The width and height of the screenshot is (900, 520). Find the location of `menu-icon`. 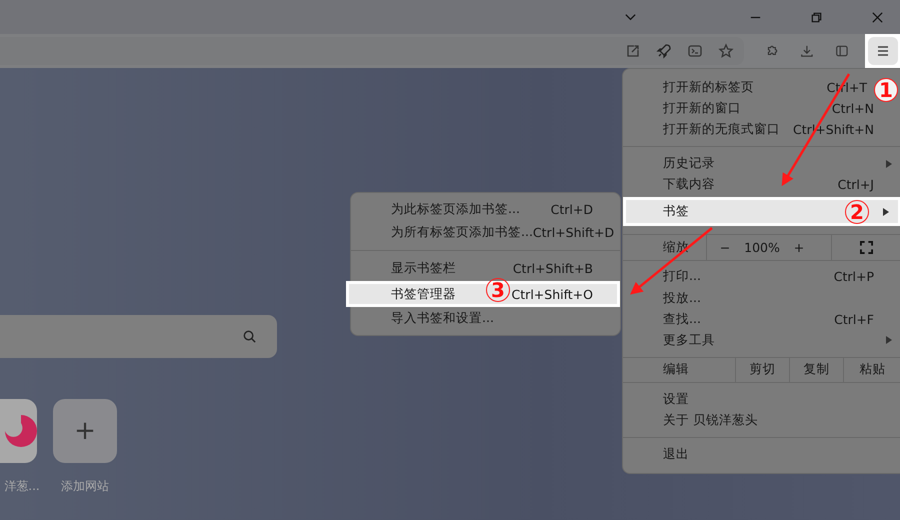

menu-icon is located at coordinates (883, 51).